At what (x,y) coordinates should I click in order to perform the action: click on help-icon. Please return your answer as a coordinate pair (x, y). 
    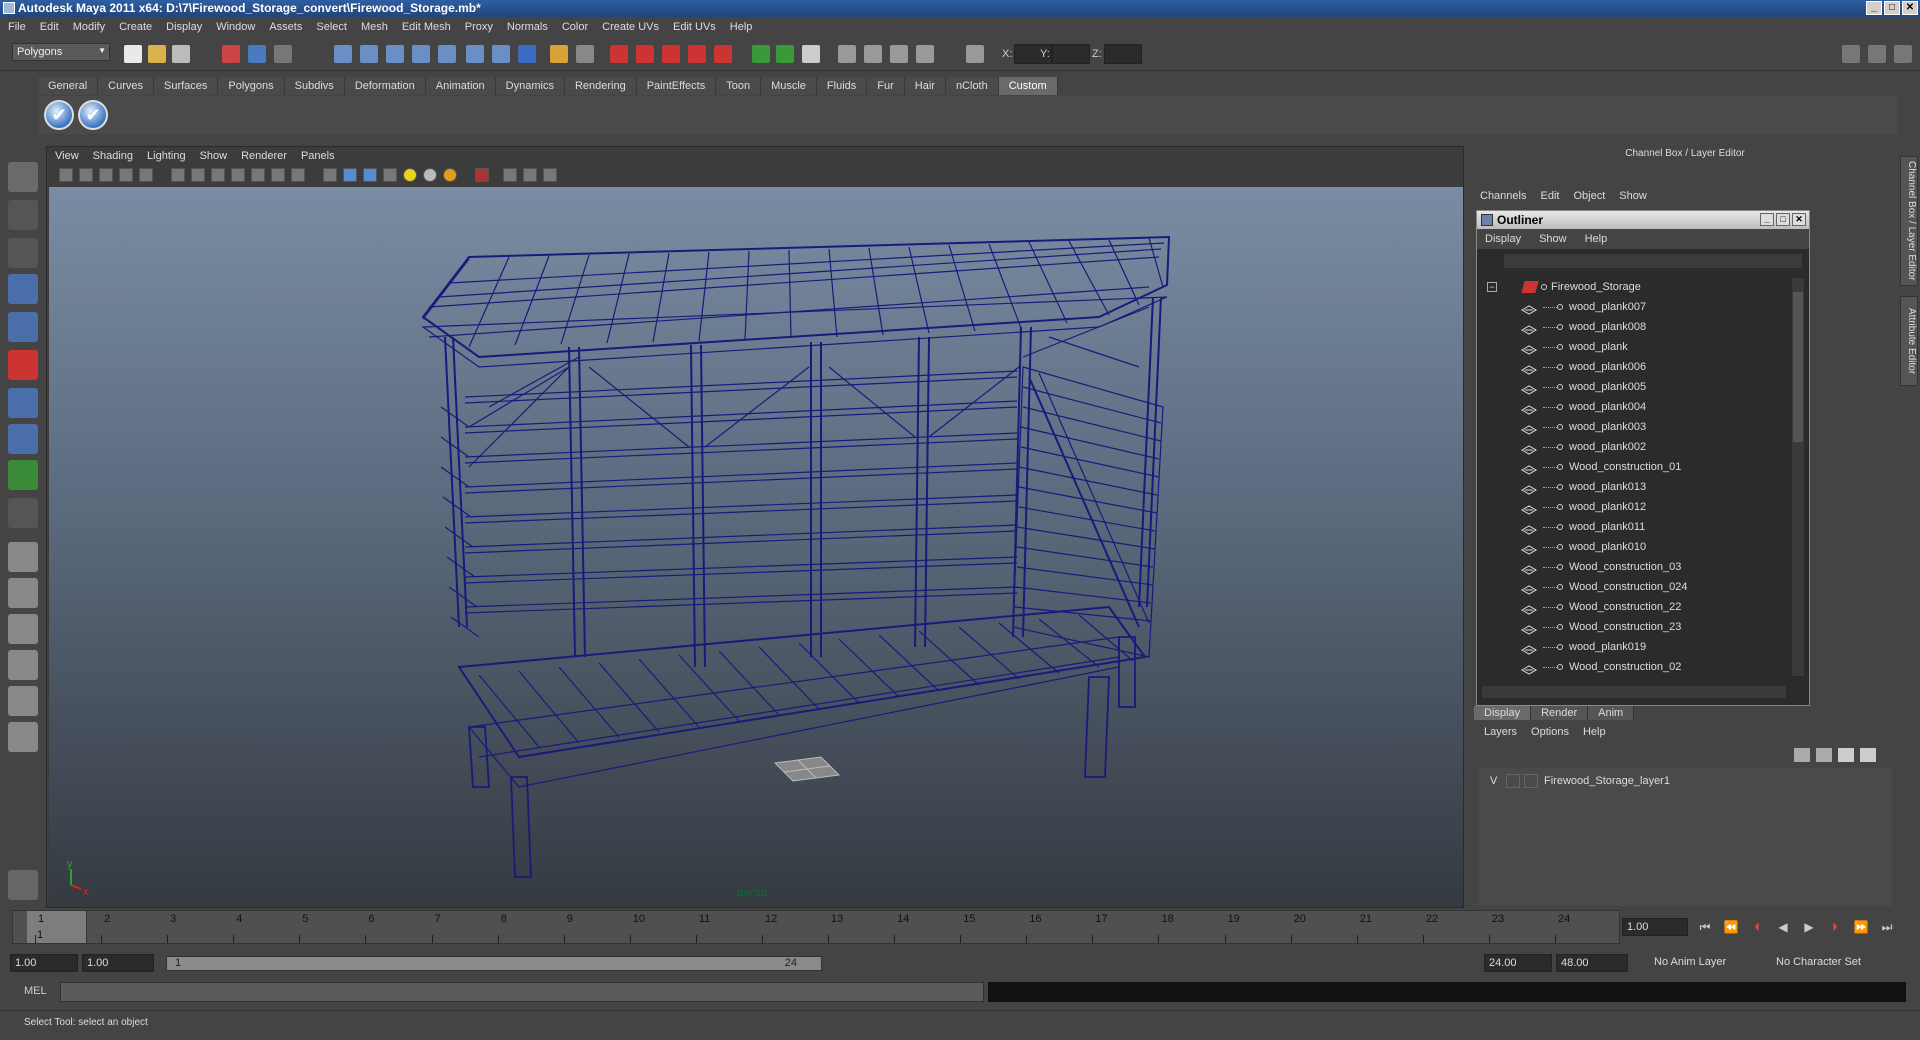
    Looking at the image, I should click on (527, 54).